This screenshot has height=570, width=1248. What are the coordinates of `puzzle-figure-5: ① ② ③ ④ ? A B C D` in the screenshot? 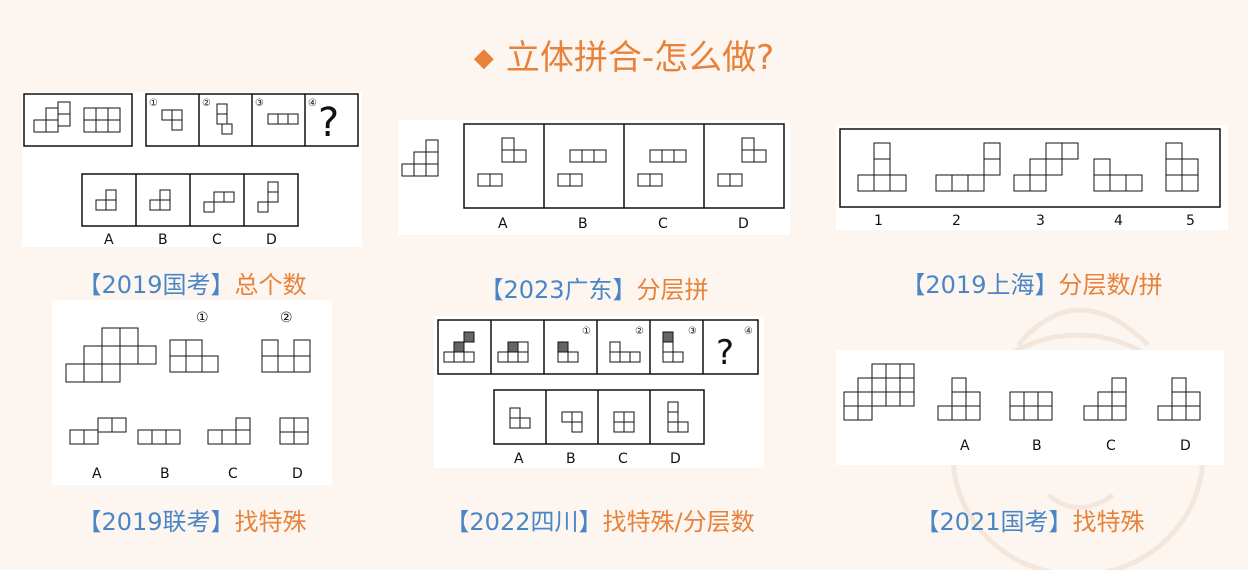 It's located at (599, 392).